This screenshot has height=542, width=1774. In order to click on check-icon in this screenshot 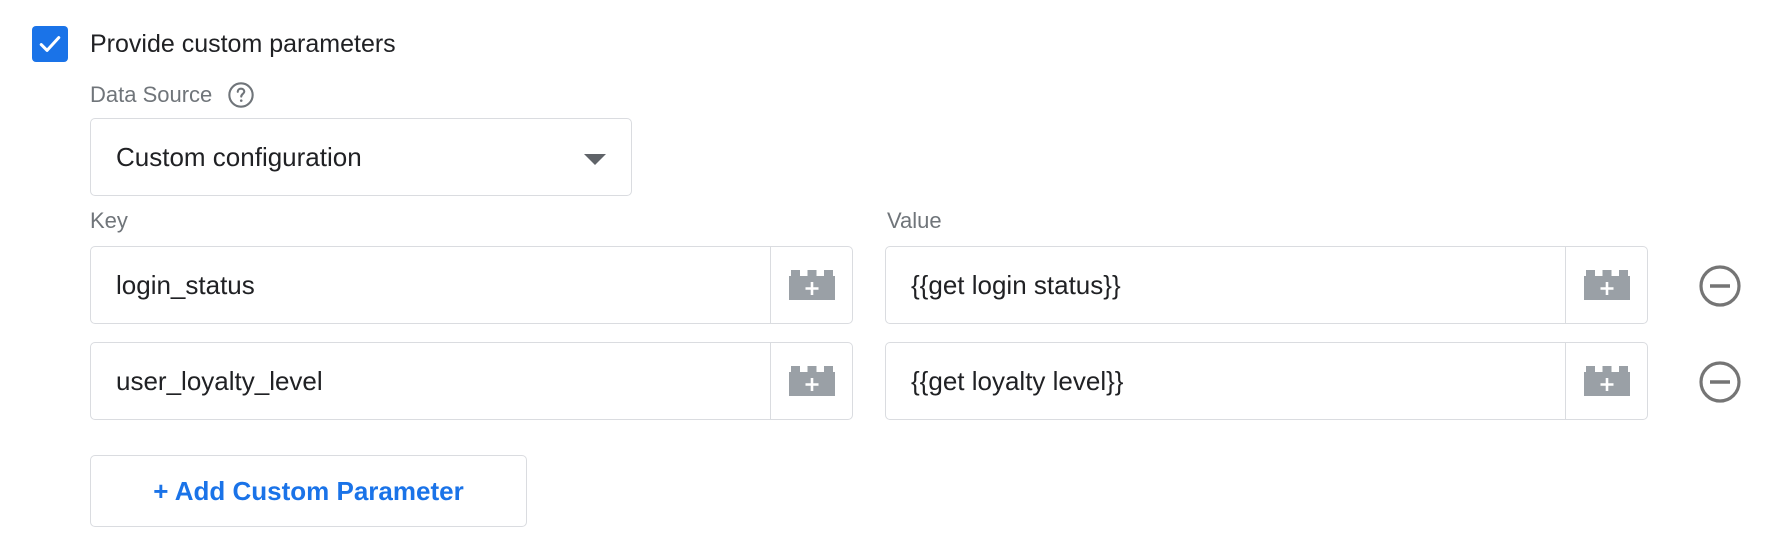, I will do `click(50, 44)`.